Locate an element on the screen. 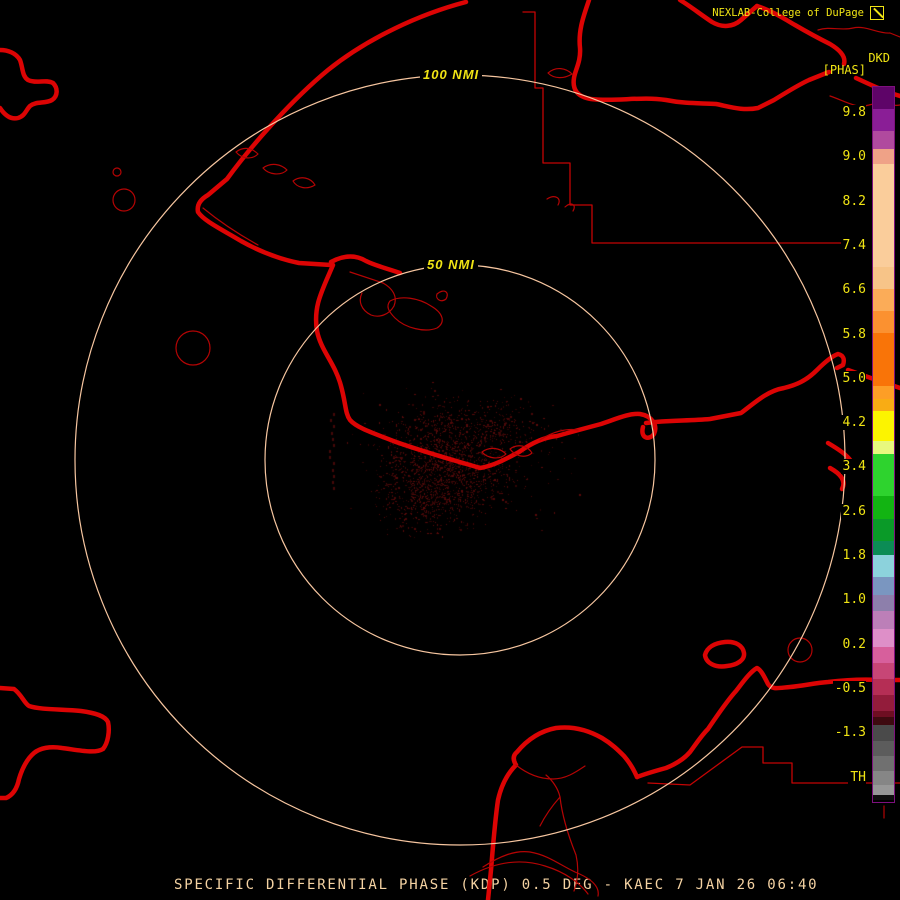  nexlab-title: NEXLAB-College of DuPage is located at coordinates (788, 13).